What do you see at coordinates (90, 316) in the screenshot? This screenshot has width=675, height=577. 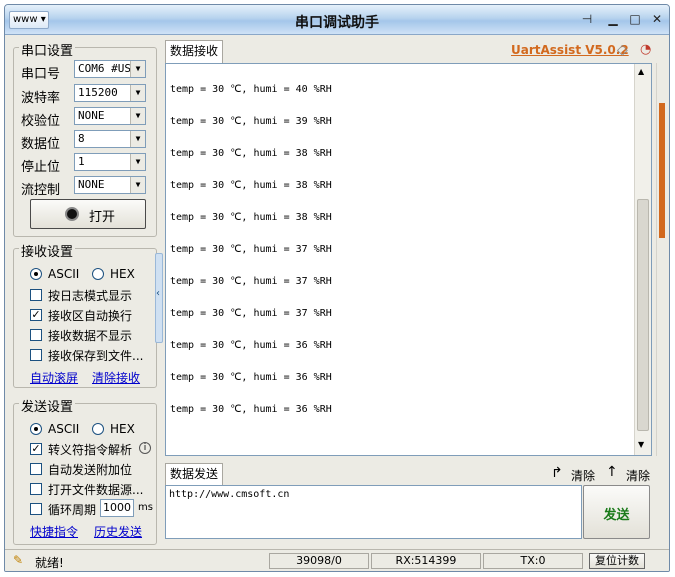 I see `auto-wrap-label: 接收区自动换行` at bounding box center [90, 316].